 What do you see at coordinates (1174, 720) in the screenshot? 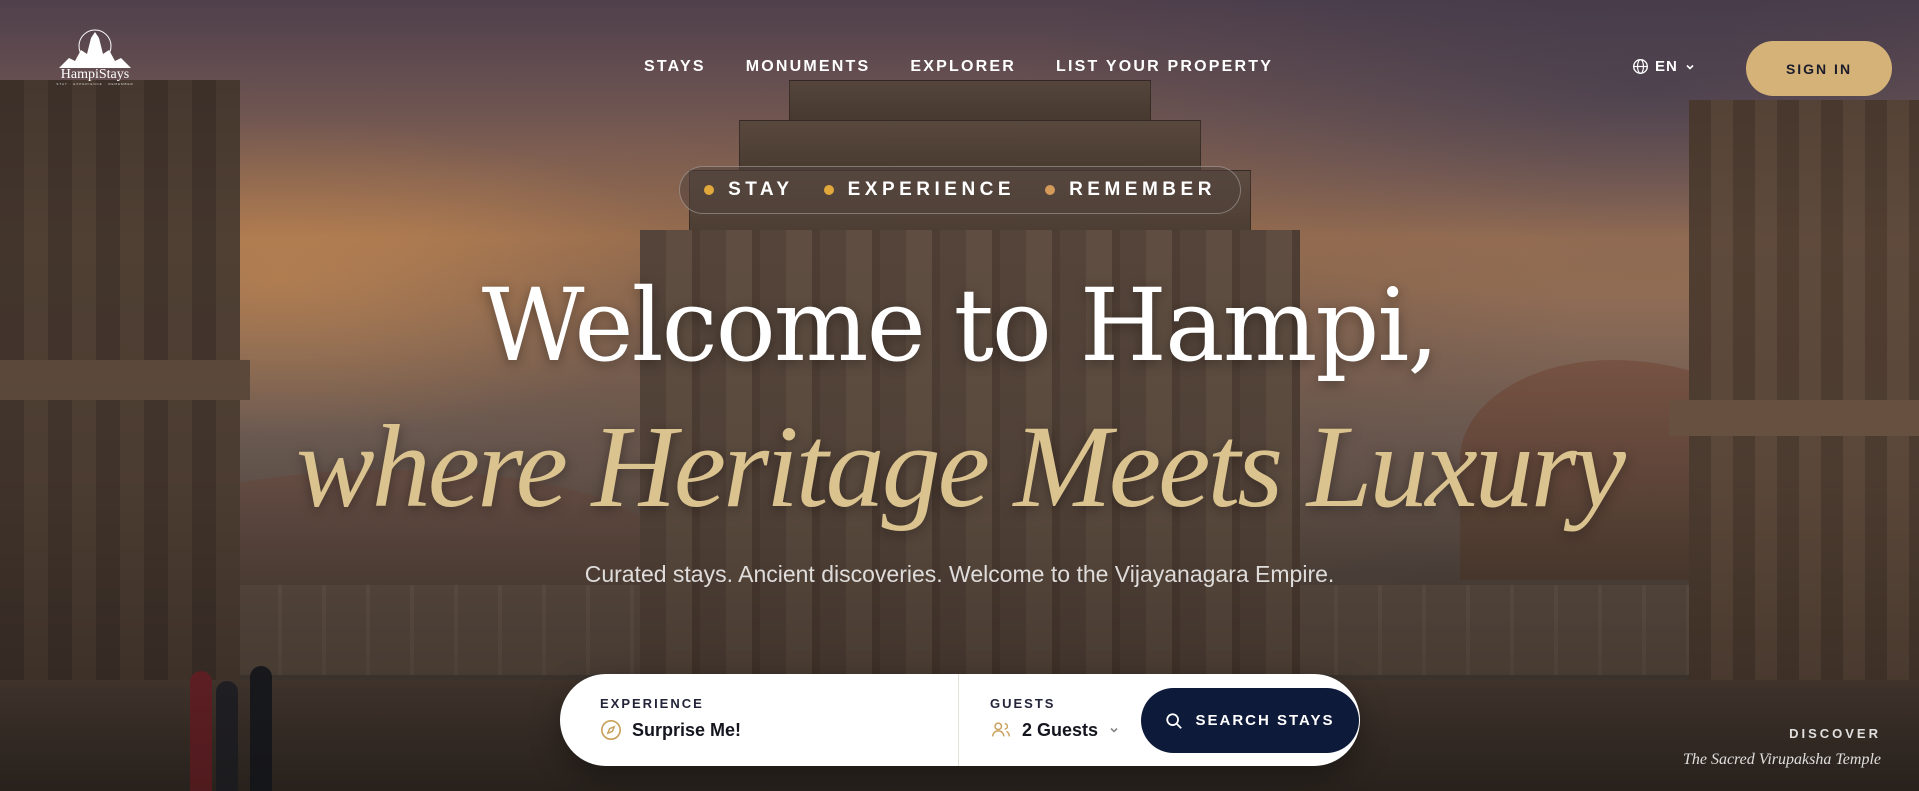
I see `search-icon` at bounding box center [1174, 720].